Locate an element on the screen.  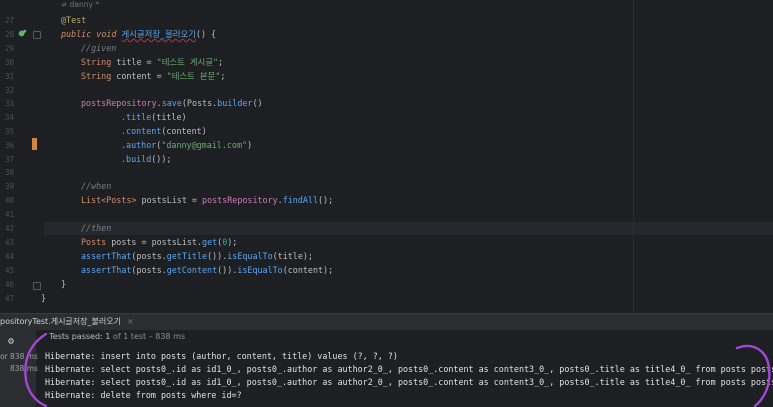
code-line-36: .author("danny@gmail.com") is located at coordinates (187, 145).